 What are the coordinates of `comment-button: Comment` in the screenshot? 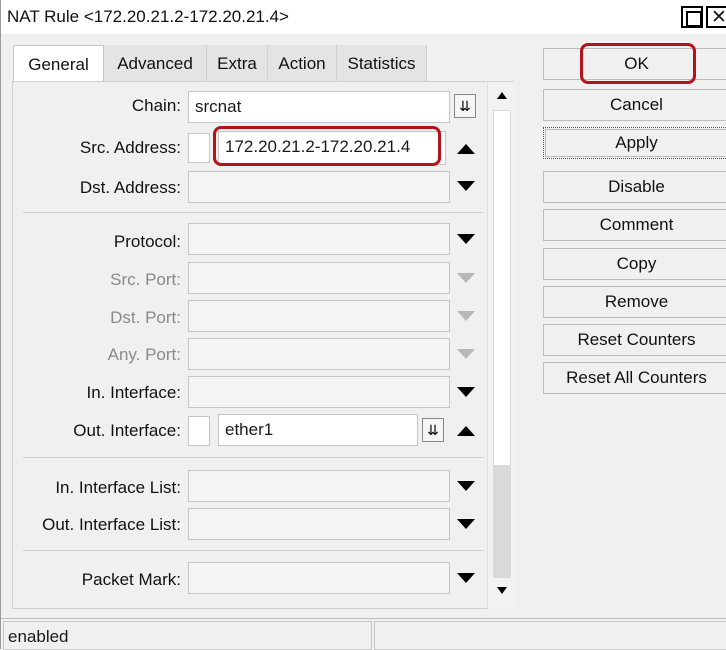 It's located at (634, 225).